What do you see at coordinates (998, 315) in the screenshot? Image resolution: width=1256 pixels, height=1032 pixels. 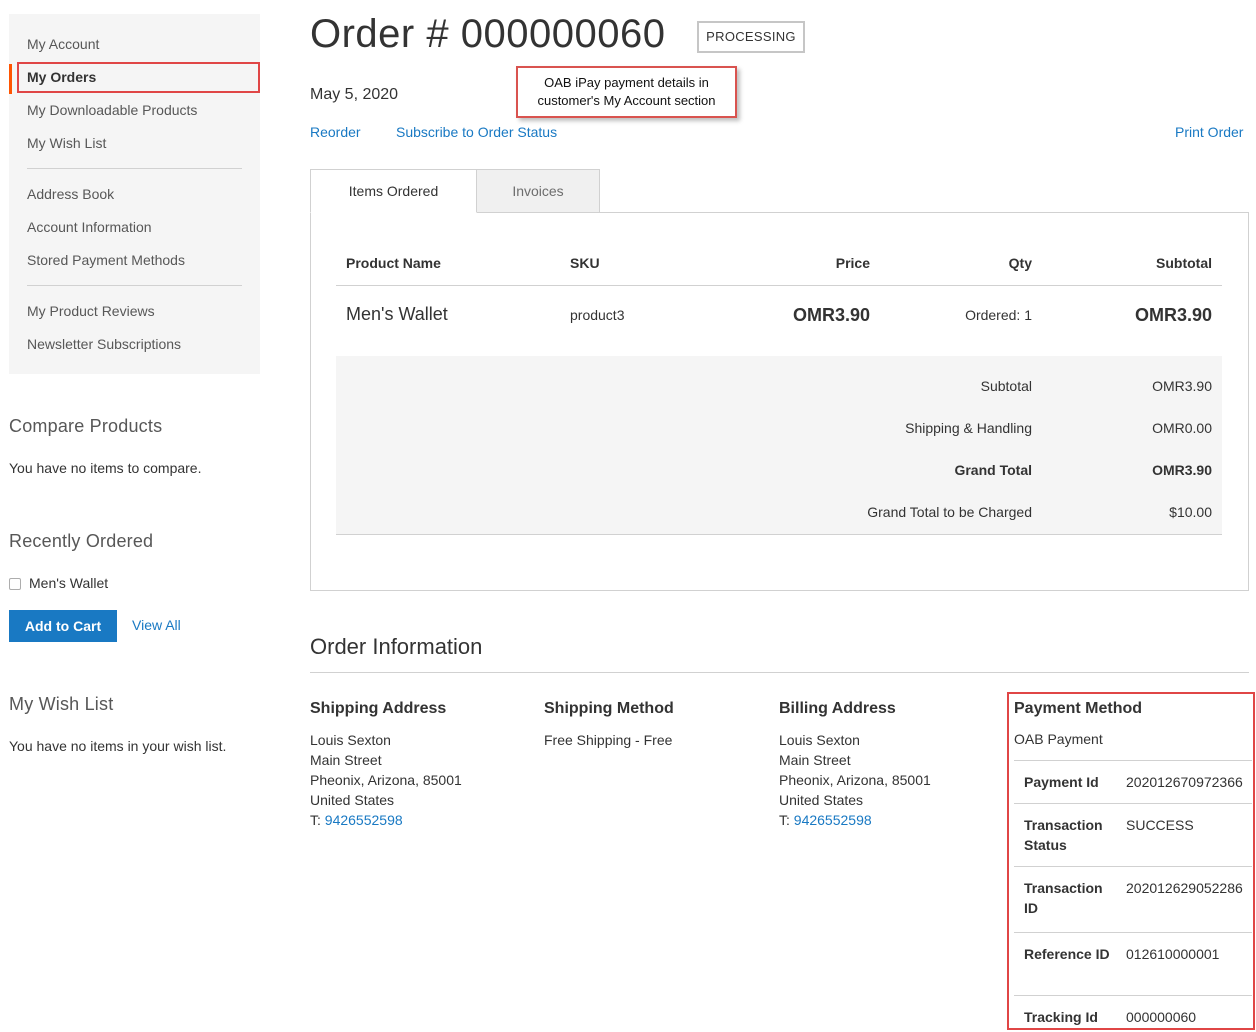 I see `item-qty: Ordered: 1` at bounding box center [998, 315].